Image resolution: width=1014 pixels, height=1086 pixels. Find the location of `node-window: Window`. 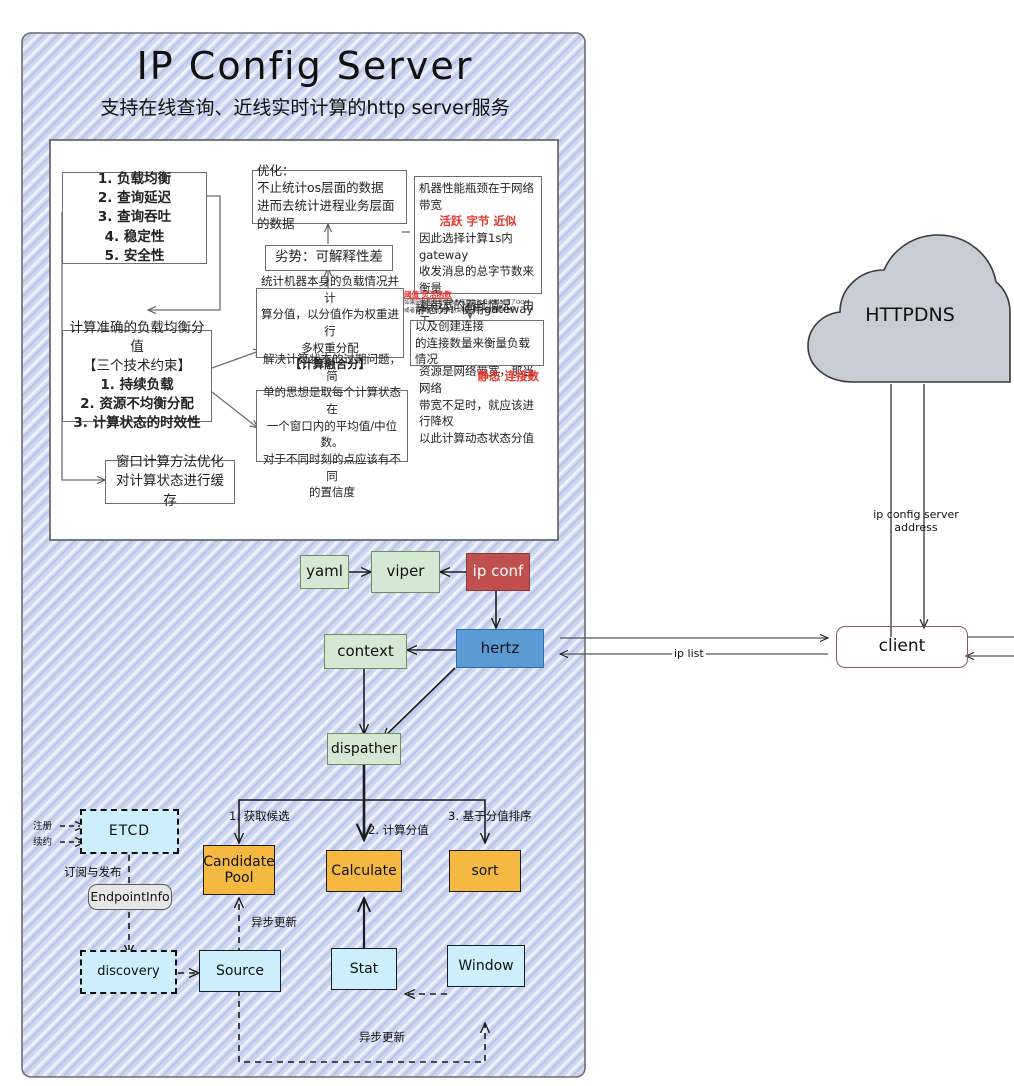

node-window: Window is located at coordinates (486, 966).